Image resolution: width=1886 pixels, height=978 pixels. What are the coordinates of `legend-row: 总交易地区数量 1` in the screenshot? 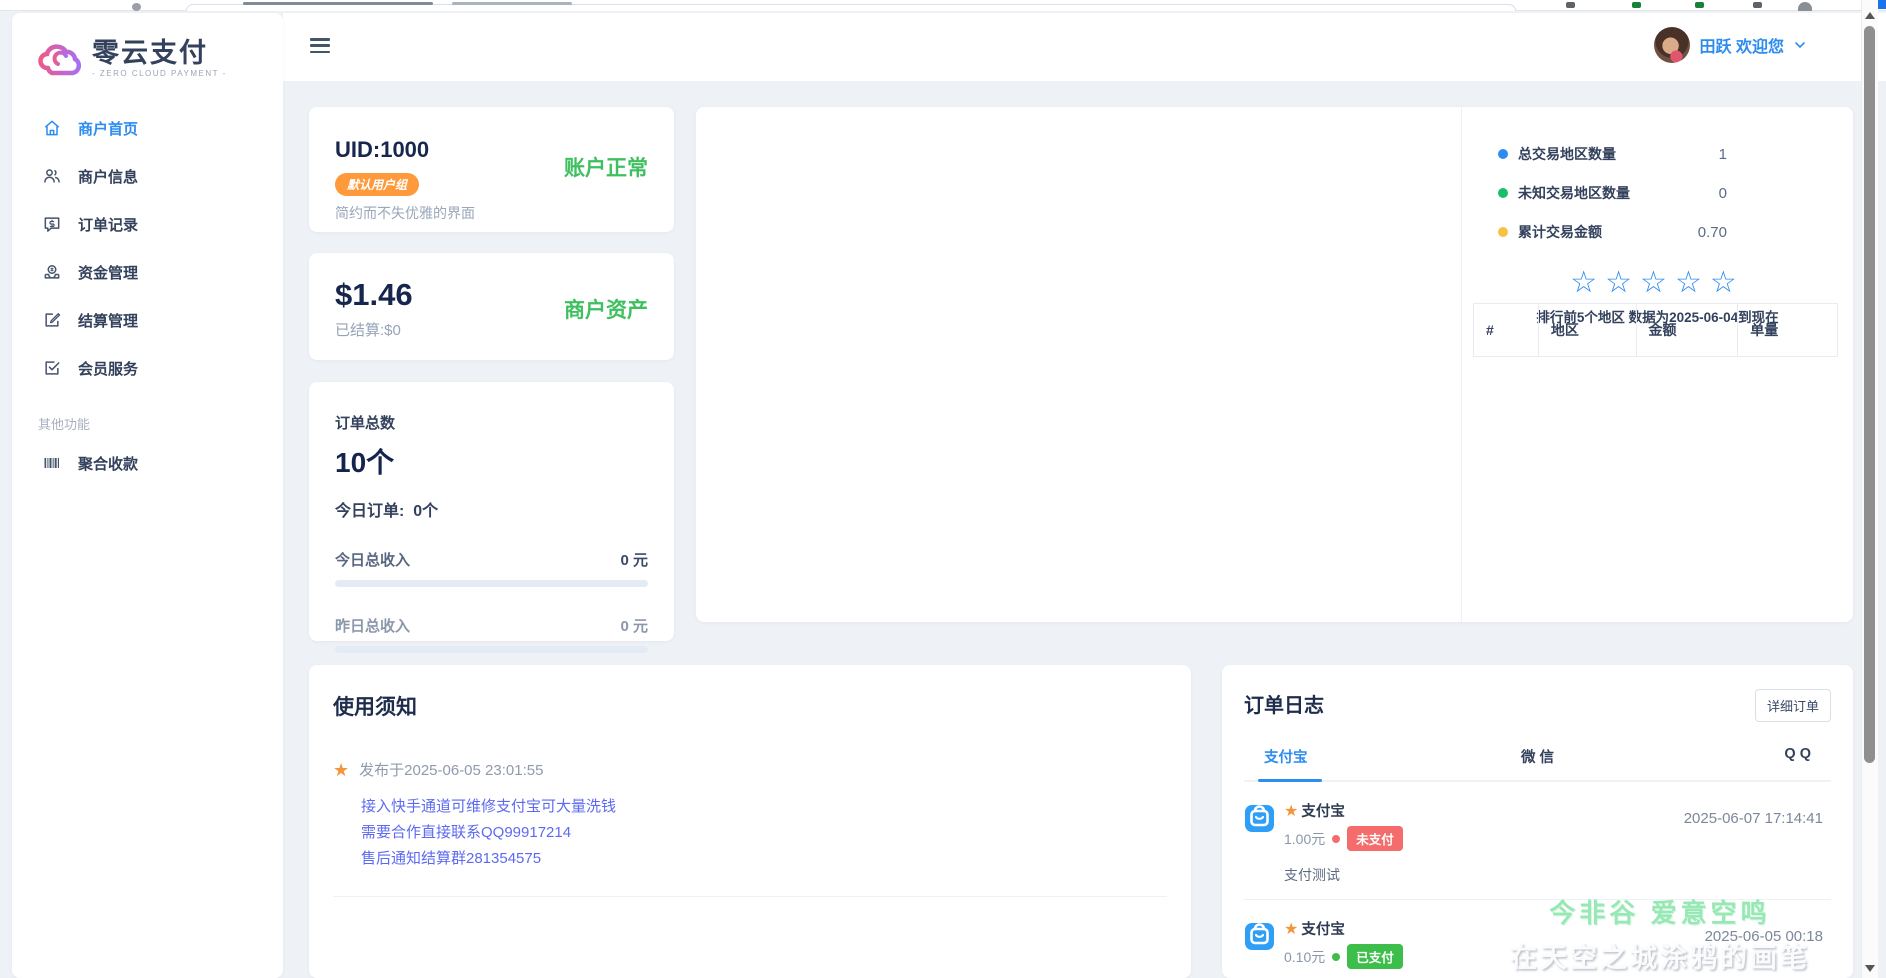 It's located at (1657, 154).